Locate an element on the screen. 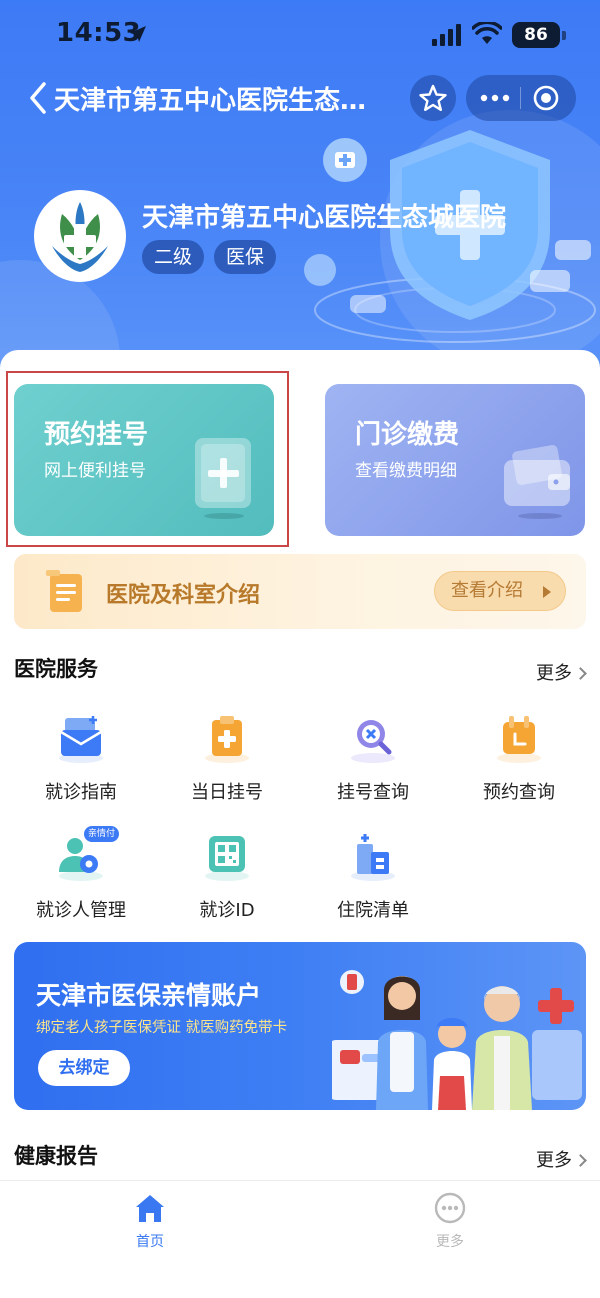  capsule-divider is located at coordinates (520, 98).